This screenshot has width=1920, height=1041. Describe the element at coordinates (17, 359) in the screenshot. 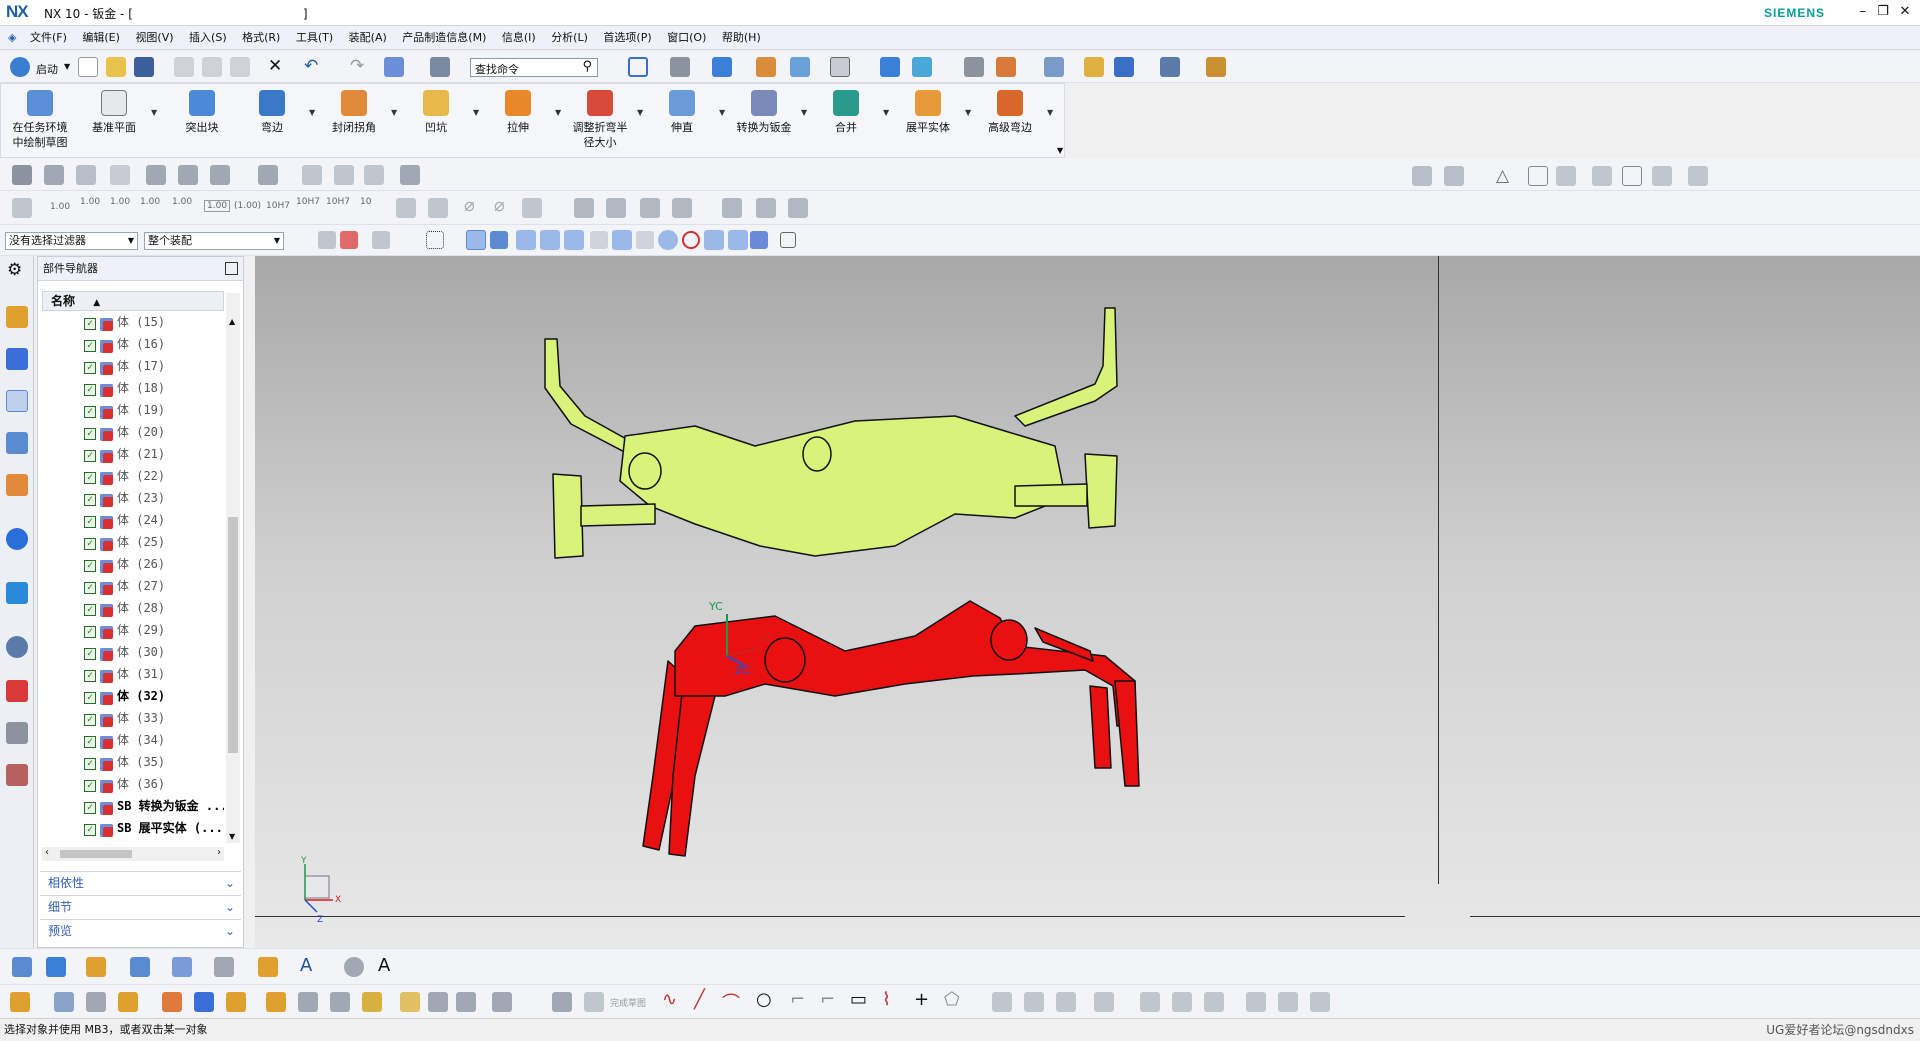

I see `constraint-navigator-icon` at that location.